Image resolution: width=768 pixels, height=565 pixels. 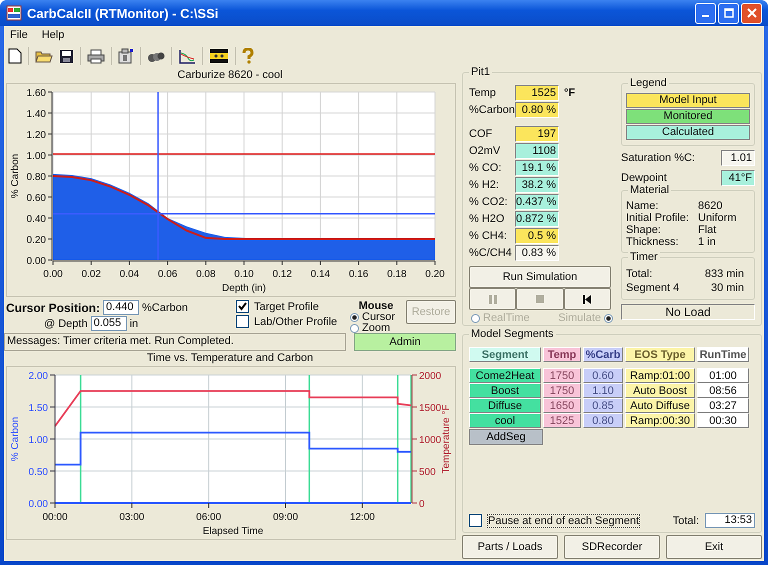 What do you see at coordinates (570, 93) in the screenshot?
I see `unit-label: °F` at bounding box center [570, 93].